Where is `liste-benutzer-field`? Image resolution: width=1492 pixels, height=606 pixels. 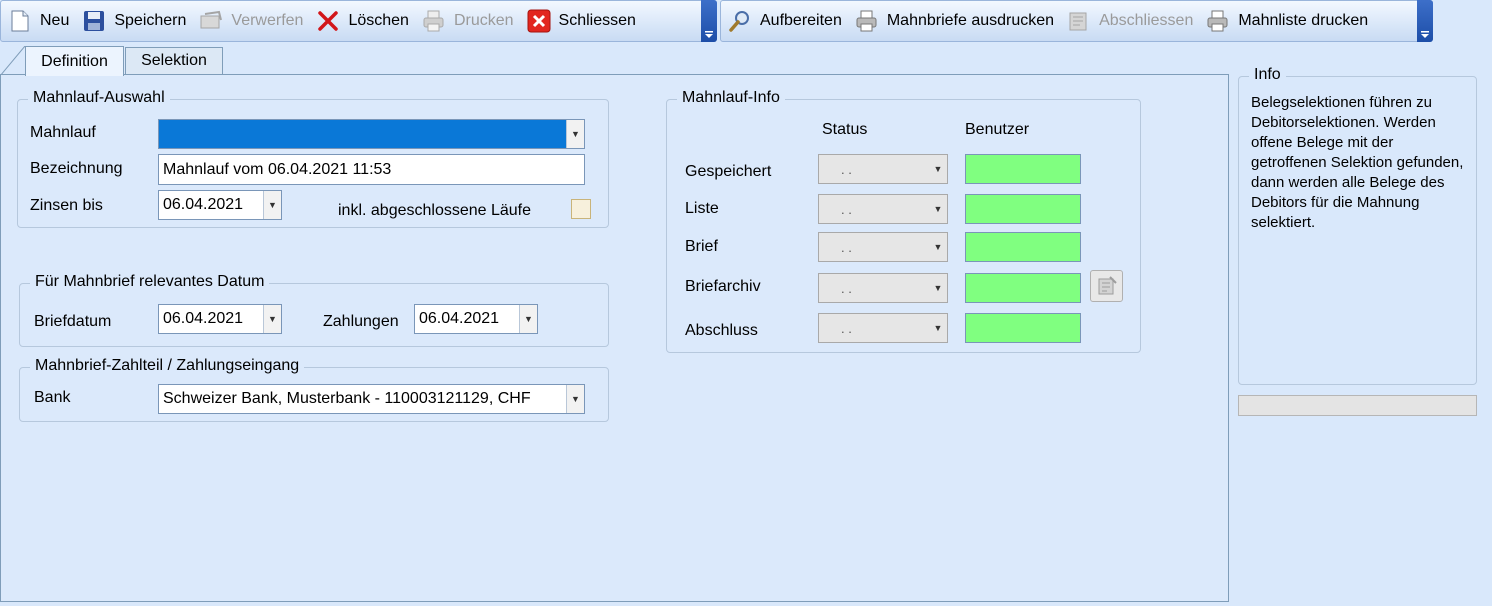
liste-benutzer-field is located at coordinates (1023, 209).